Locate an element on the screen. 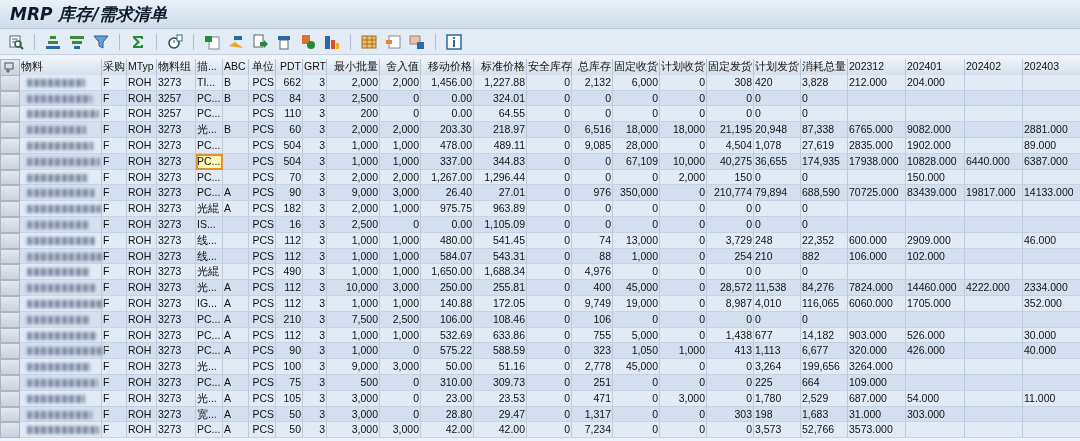  table-cell: 79,894 is located at coordinates (777, 193).